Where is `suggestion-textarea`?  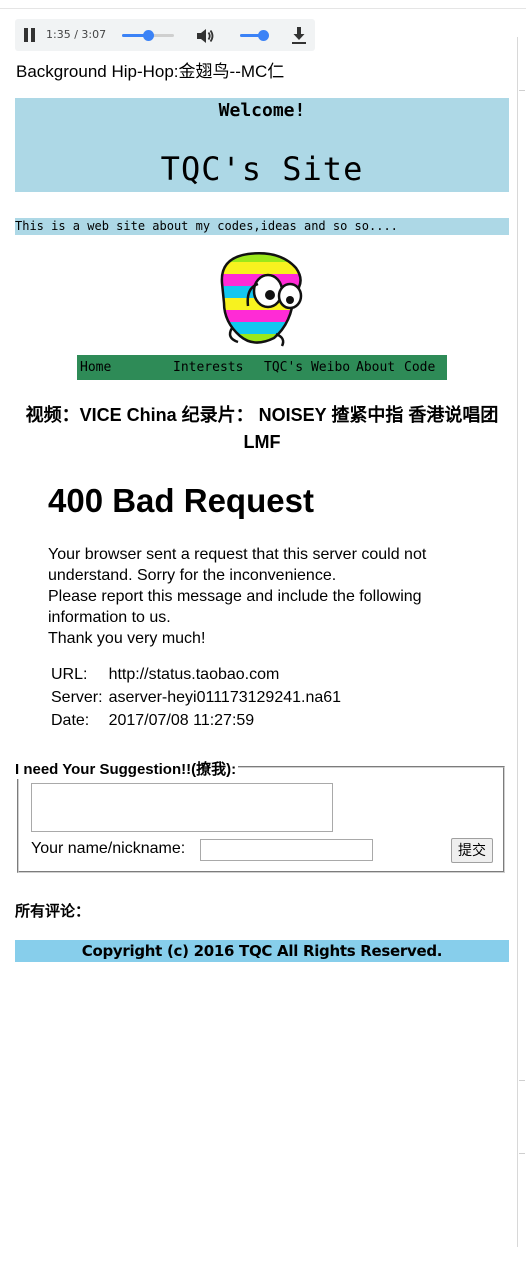 suggestion-textarea is located at coordinates (182, 807).